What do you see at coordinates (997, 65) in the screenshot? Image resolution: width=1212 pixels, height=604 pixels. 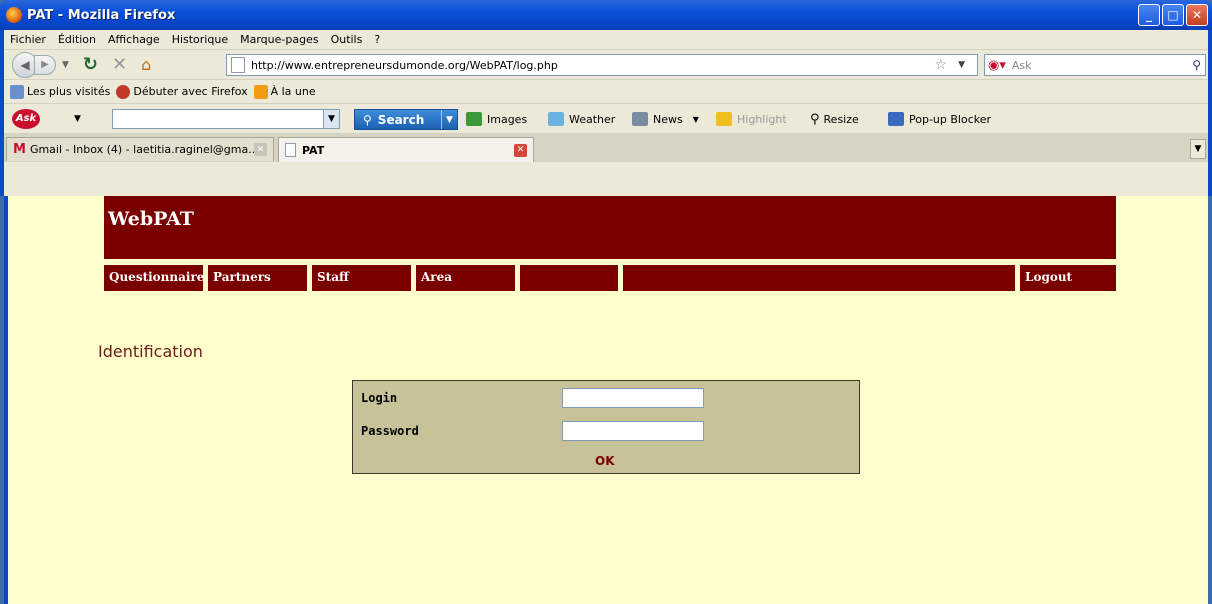 I see `ask-engine-icon: ◉▾` at bounding box center [997, 65].